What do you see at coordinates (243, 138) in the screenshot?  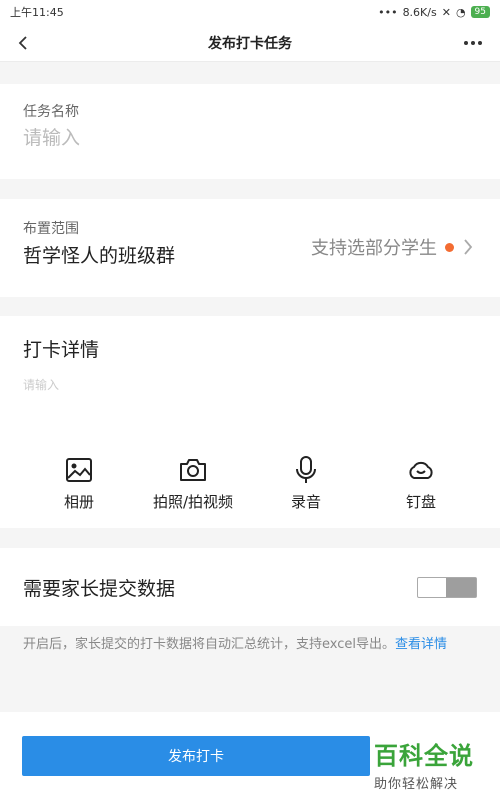 I see `task-name-input` at bounding box center [243, 138].